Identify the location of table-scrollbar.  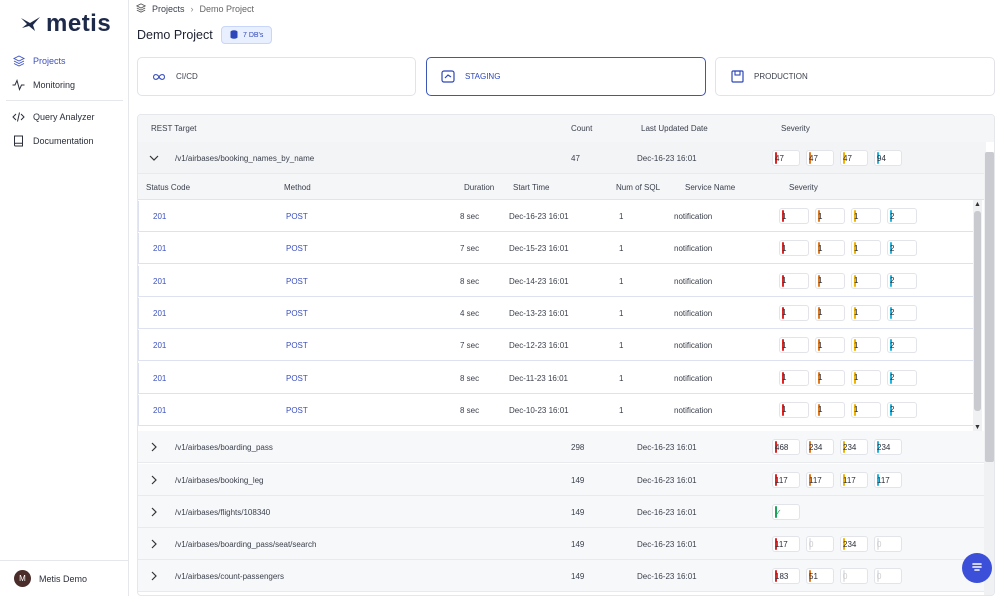
(989, 373).